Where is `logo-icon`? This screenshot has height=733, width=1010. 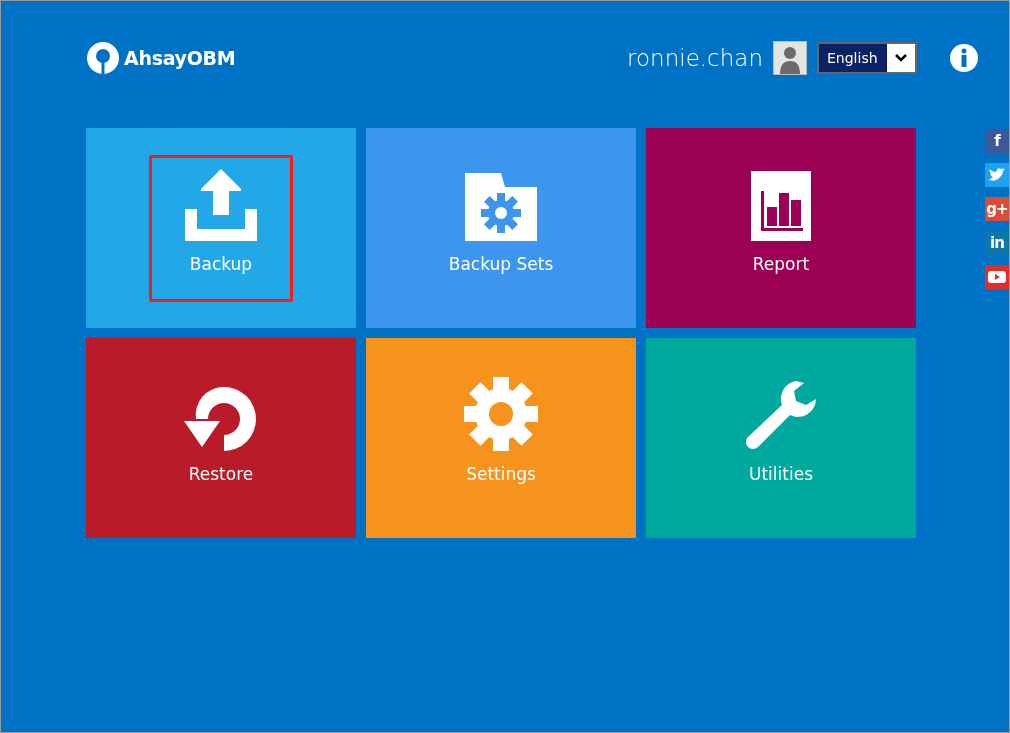
logo-icon is located at coordinates (103, 58).